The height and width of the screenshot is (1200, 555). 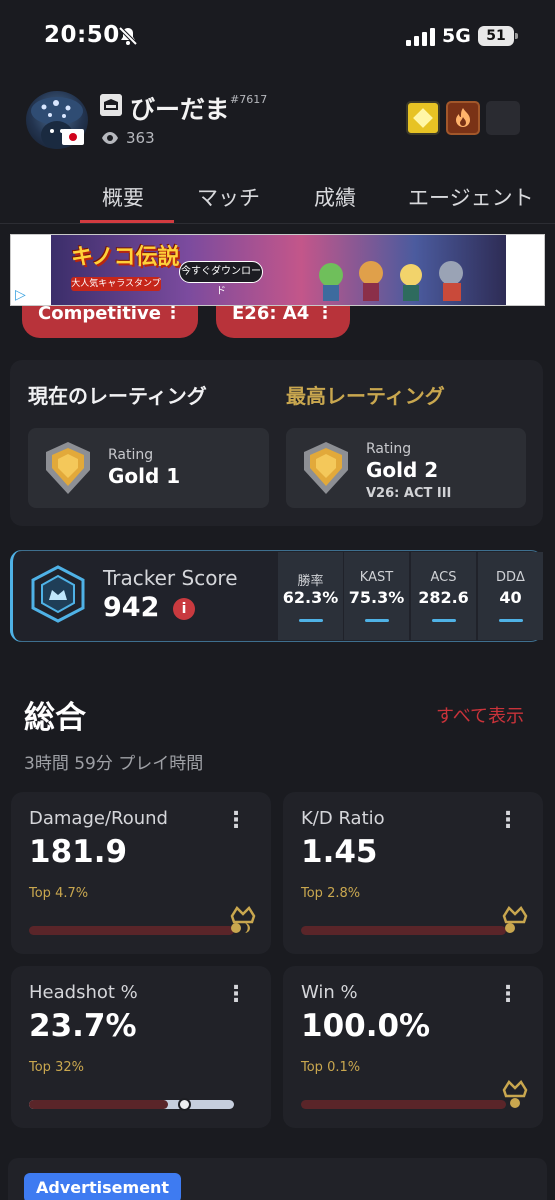 I want to click on stat-name: Headshot %, so click(x=83, y=992).